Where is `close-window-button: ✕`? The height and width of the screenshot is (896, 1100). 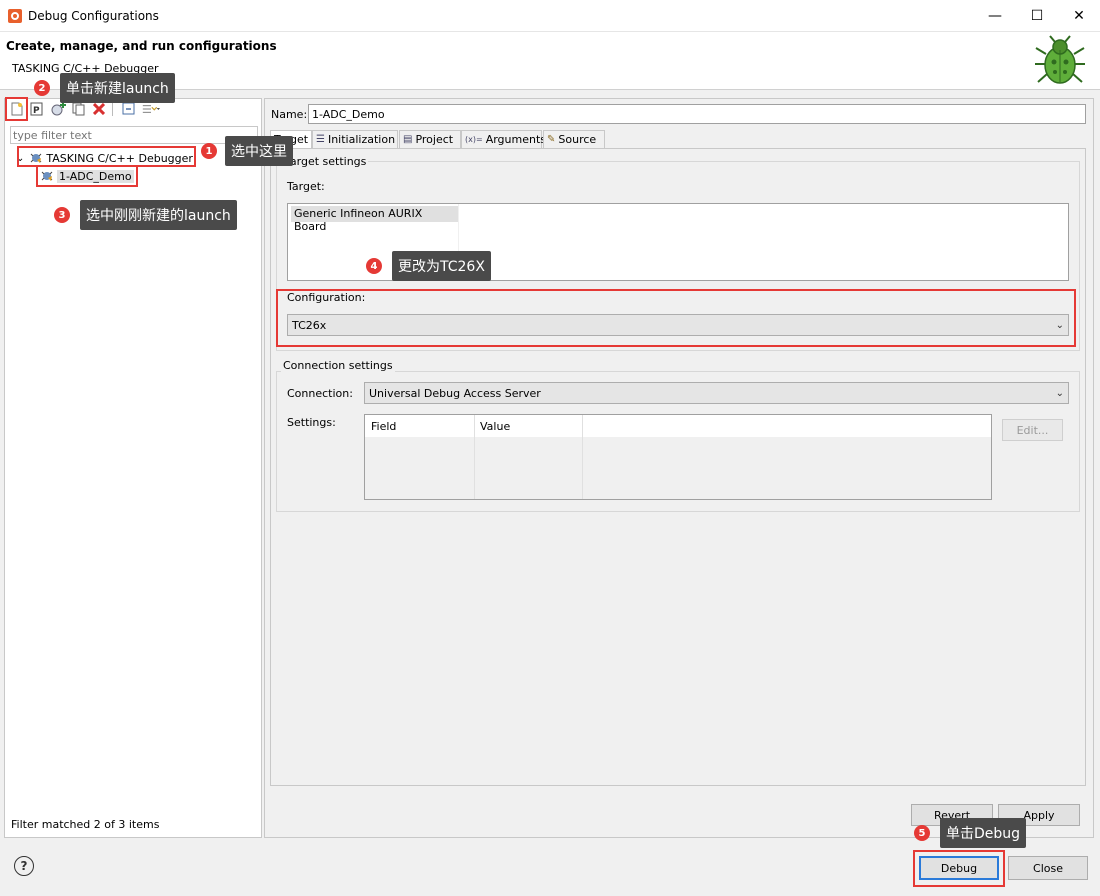 close-window-button: ✕ is located at coordinates (1078, 16).